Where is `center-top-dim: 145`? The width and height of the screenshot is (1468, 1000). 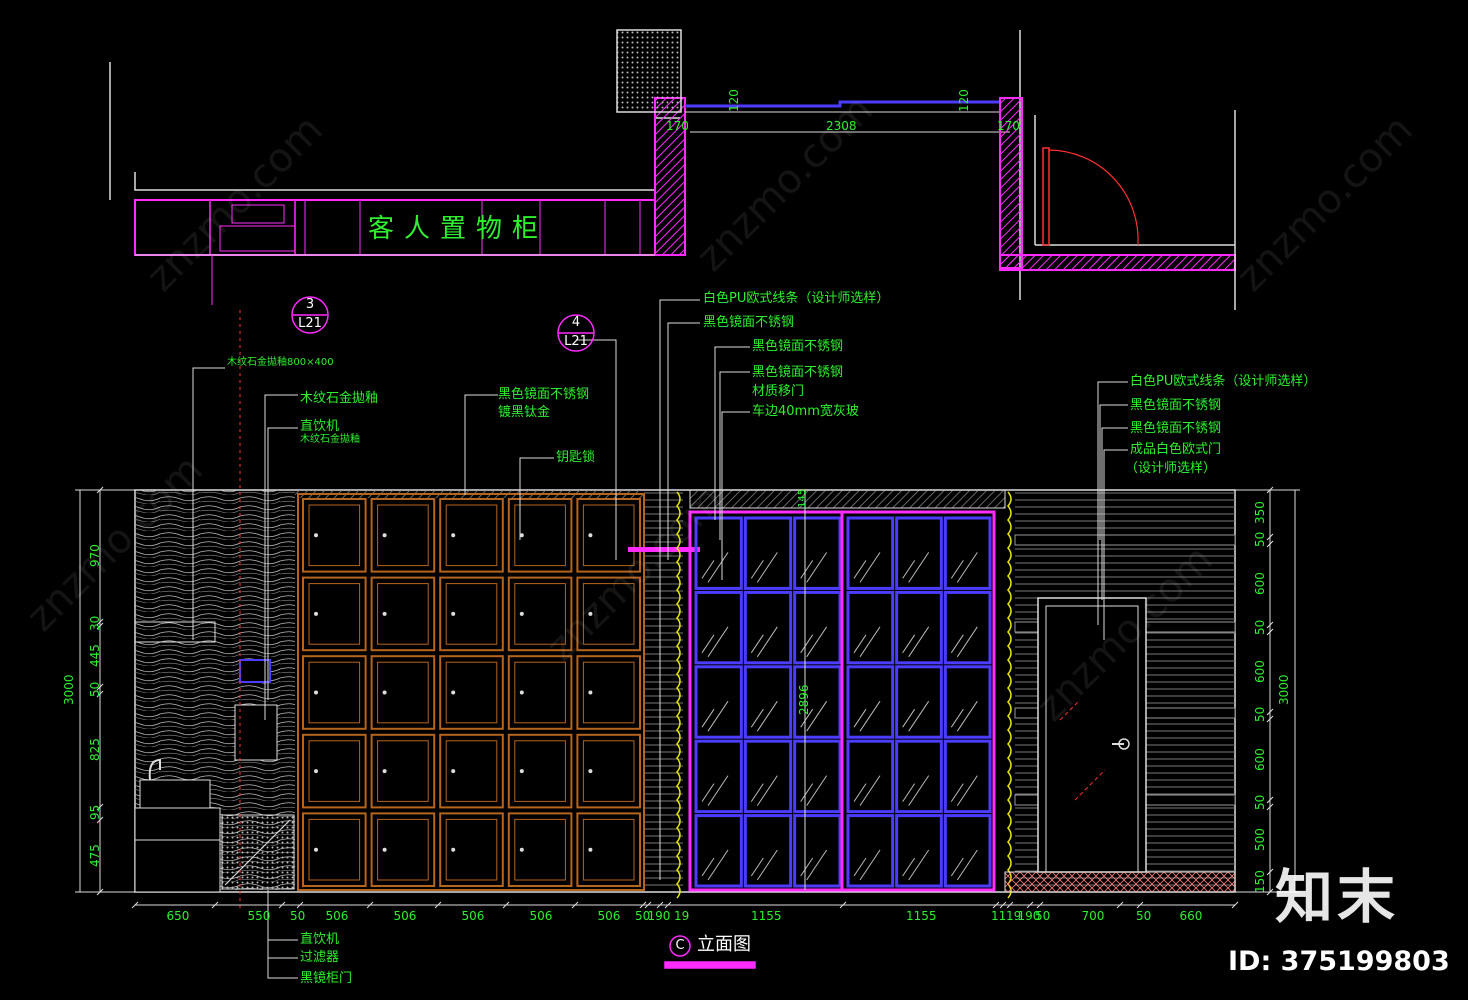 center-top-dim: 145 is located at coordinates (802, 498).